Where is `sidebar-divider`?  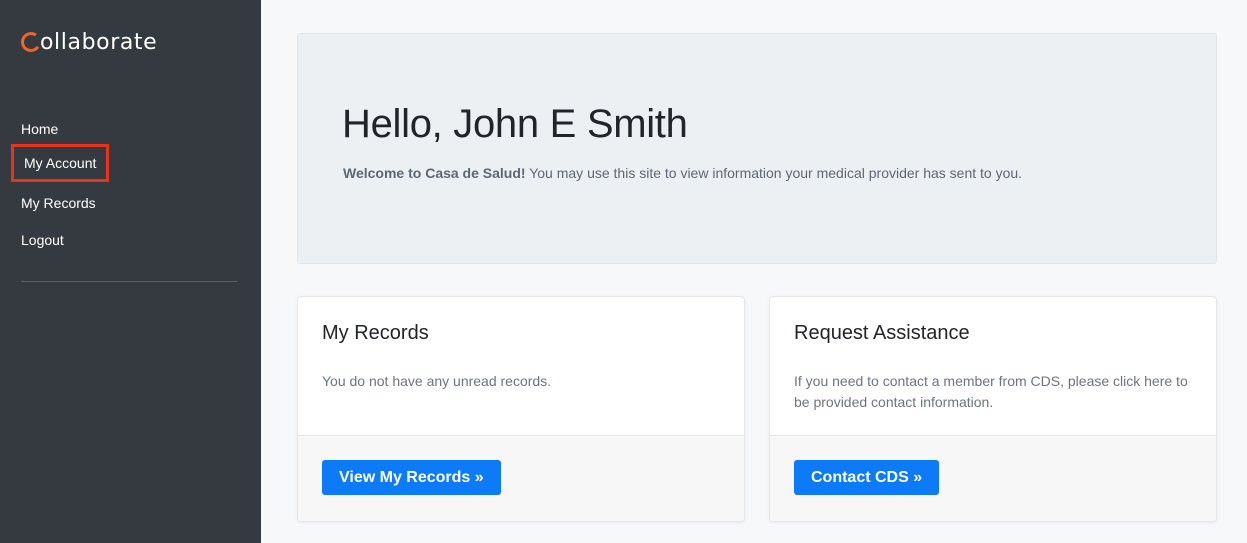
sidebar-divider is located at coordinates (129, 281).